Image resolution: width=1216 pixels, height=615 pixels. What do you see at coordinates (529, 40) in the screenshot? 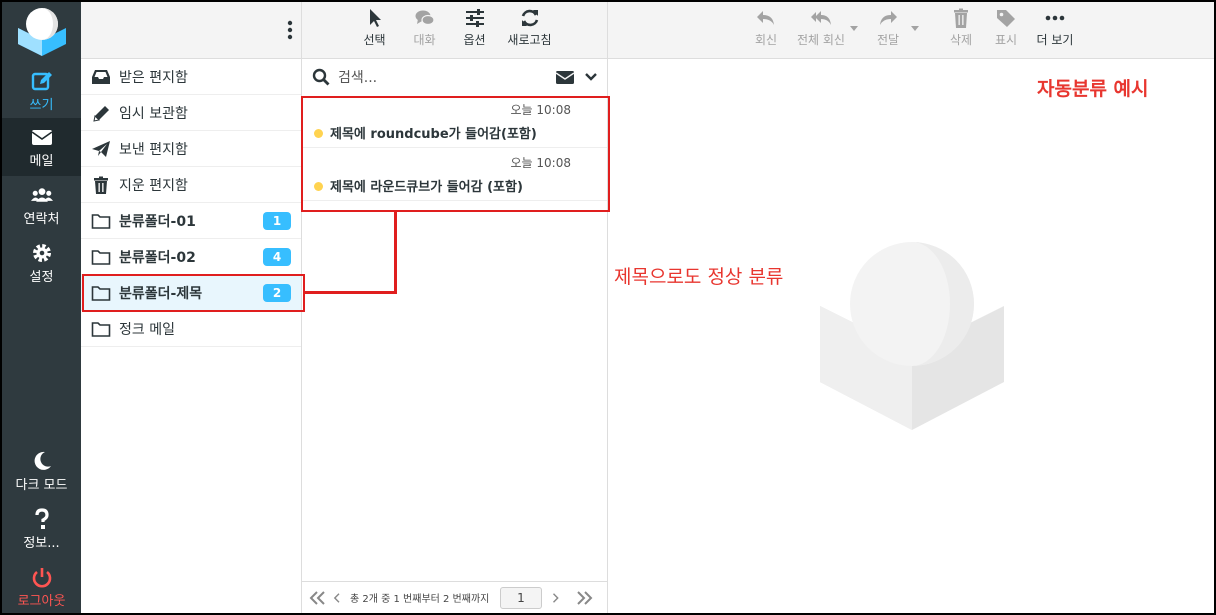
I see `refresh-label: 새로고침` at bounding box center [529, 40].